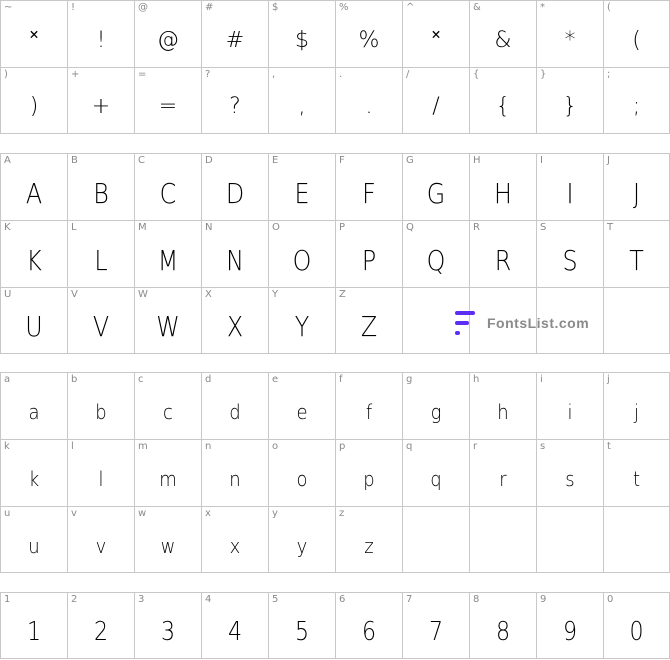  Describe the element at coordinates (209, 227) in the screenshot. I see `glyph-key-label: N` at that location.